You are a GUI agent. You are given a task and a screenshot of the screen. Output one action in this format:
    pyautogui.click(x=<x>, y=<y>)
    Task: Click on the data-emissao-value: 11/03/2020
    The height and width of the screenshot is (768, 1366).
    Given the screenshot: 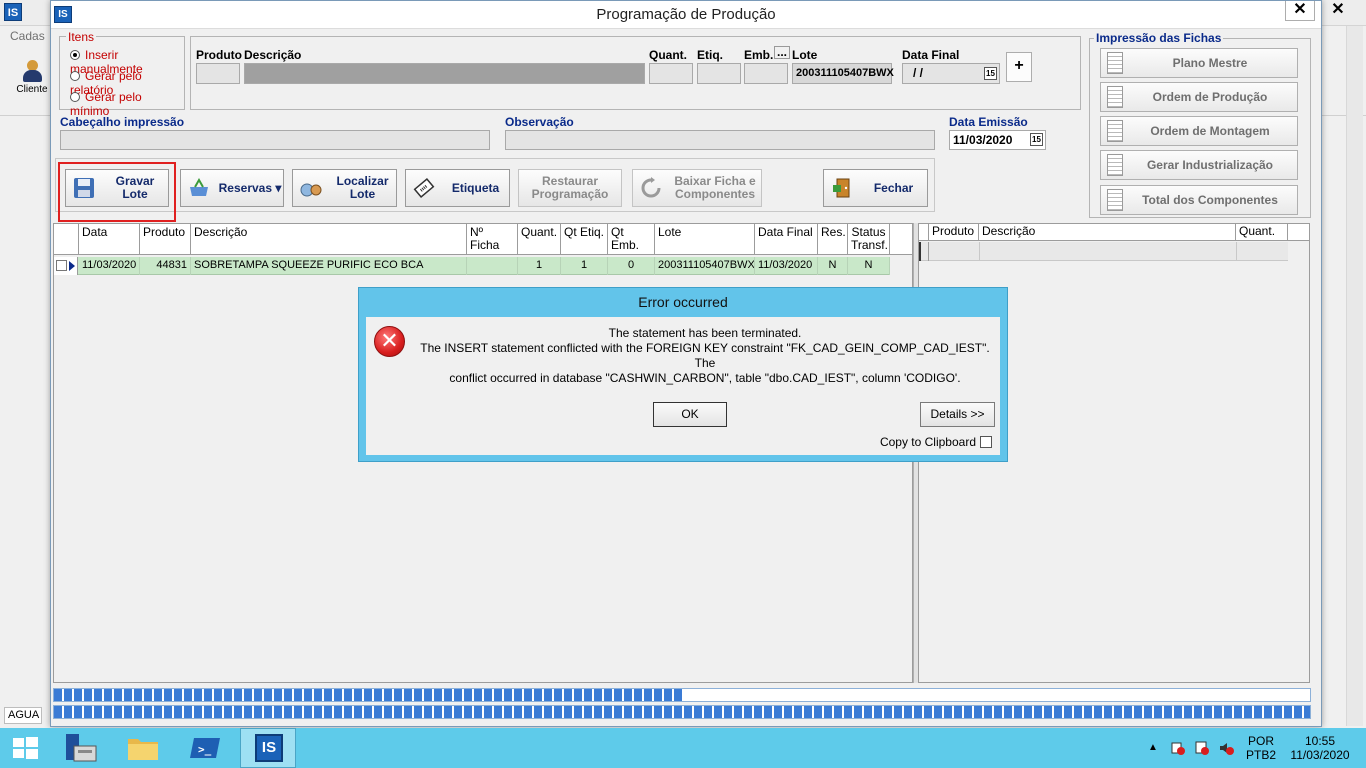 What is the action you would take?
    pyautogui.click(x=983, y=140)
    